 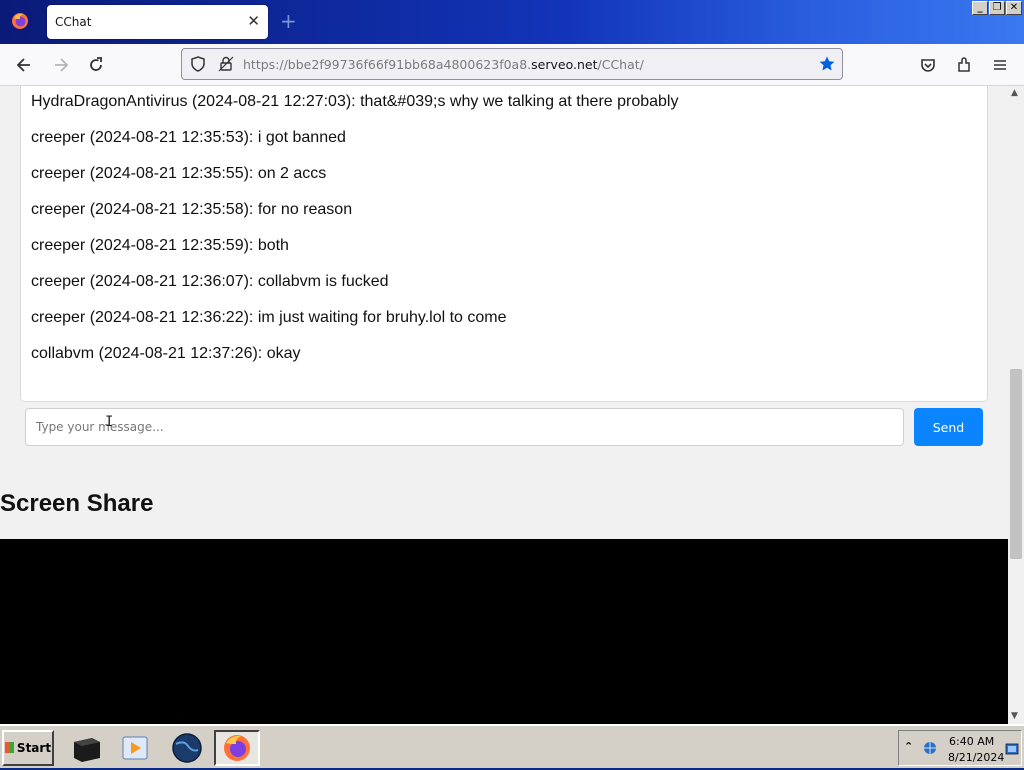 I want to click on scrollbar-thumb, so click(x=1016, y=464).